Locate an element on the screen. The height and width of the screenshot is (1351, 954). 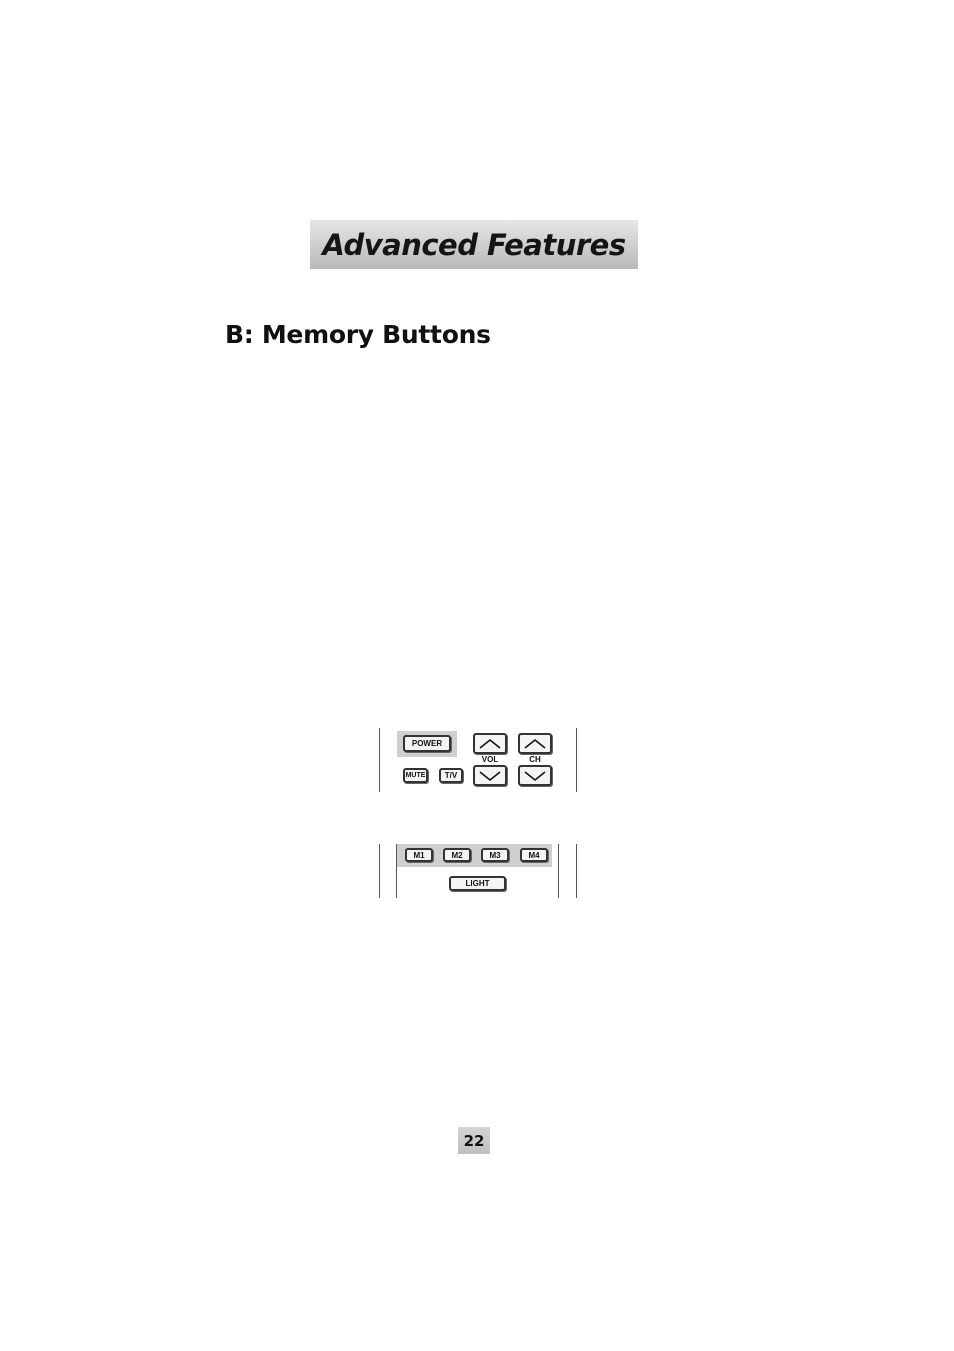
chapter-title: Advanced Features is located at coordinates (474, 244).